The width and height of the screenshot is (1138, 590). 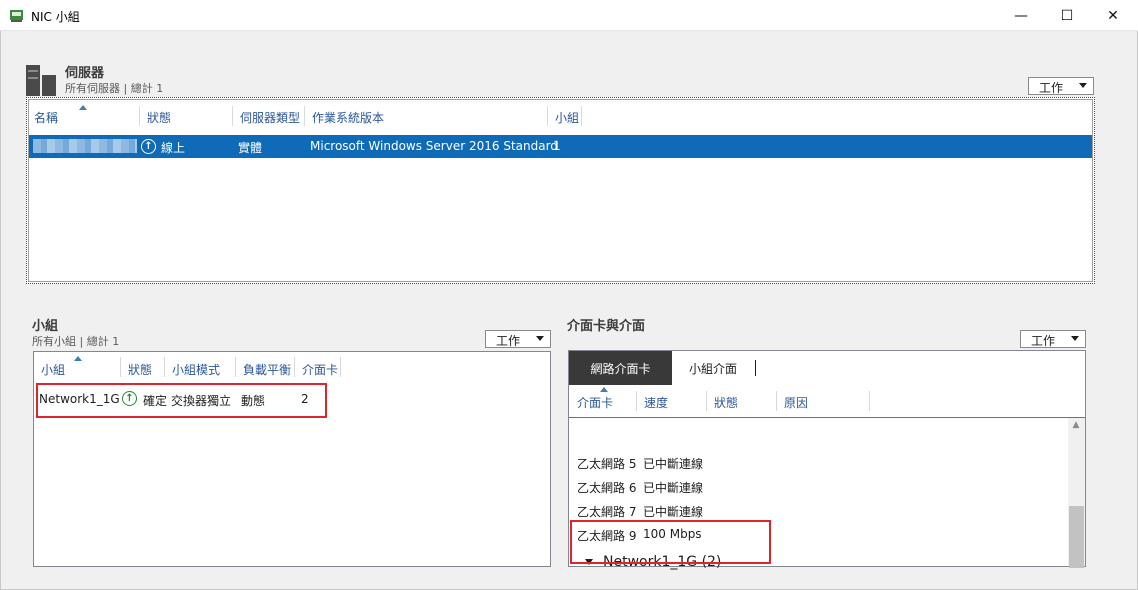 I want to click on minimize-icon: —, so click(x=1021, y=15).